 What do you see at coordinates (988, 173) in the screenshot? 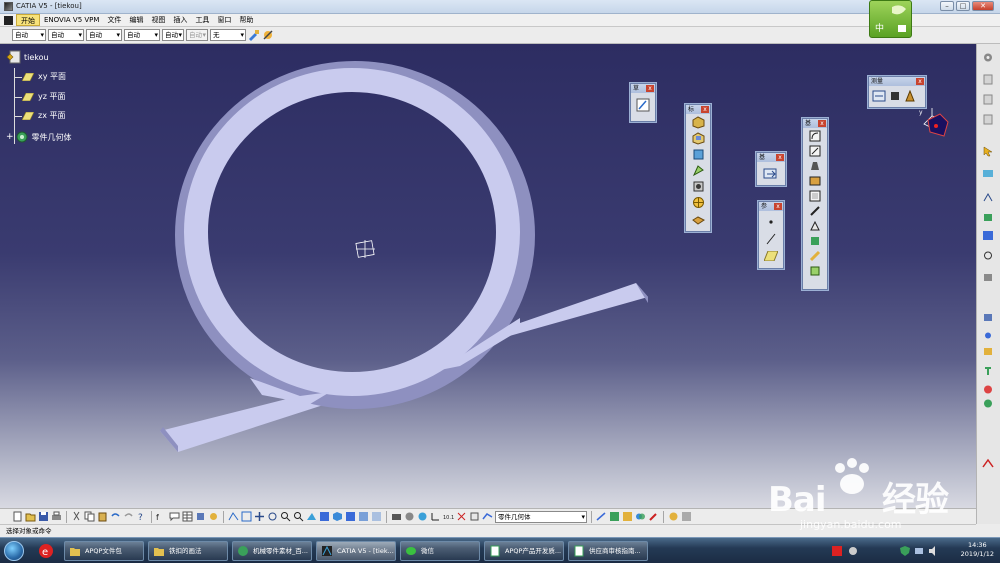
I see `sketch-tools-icon` at bounding box center [988, 173].